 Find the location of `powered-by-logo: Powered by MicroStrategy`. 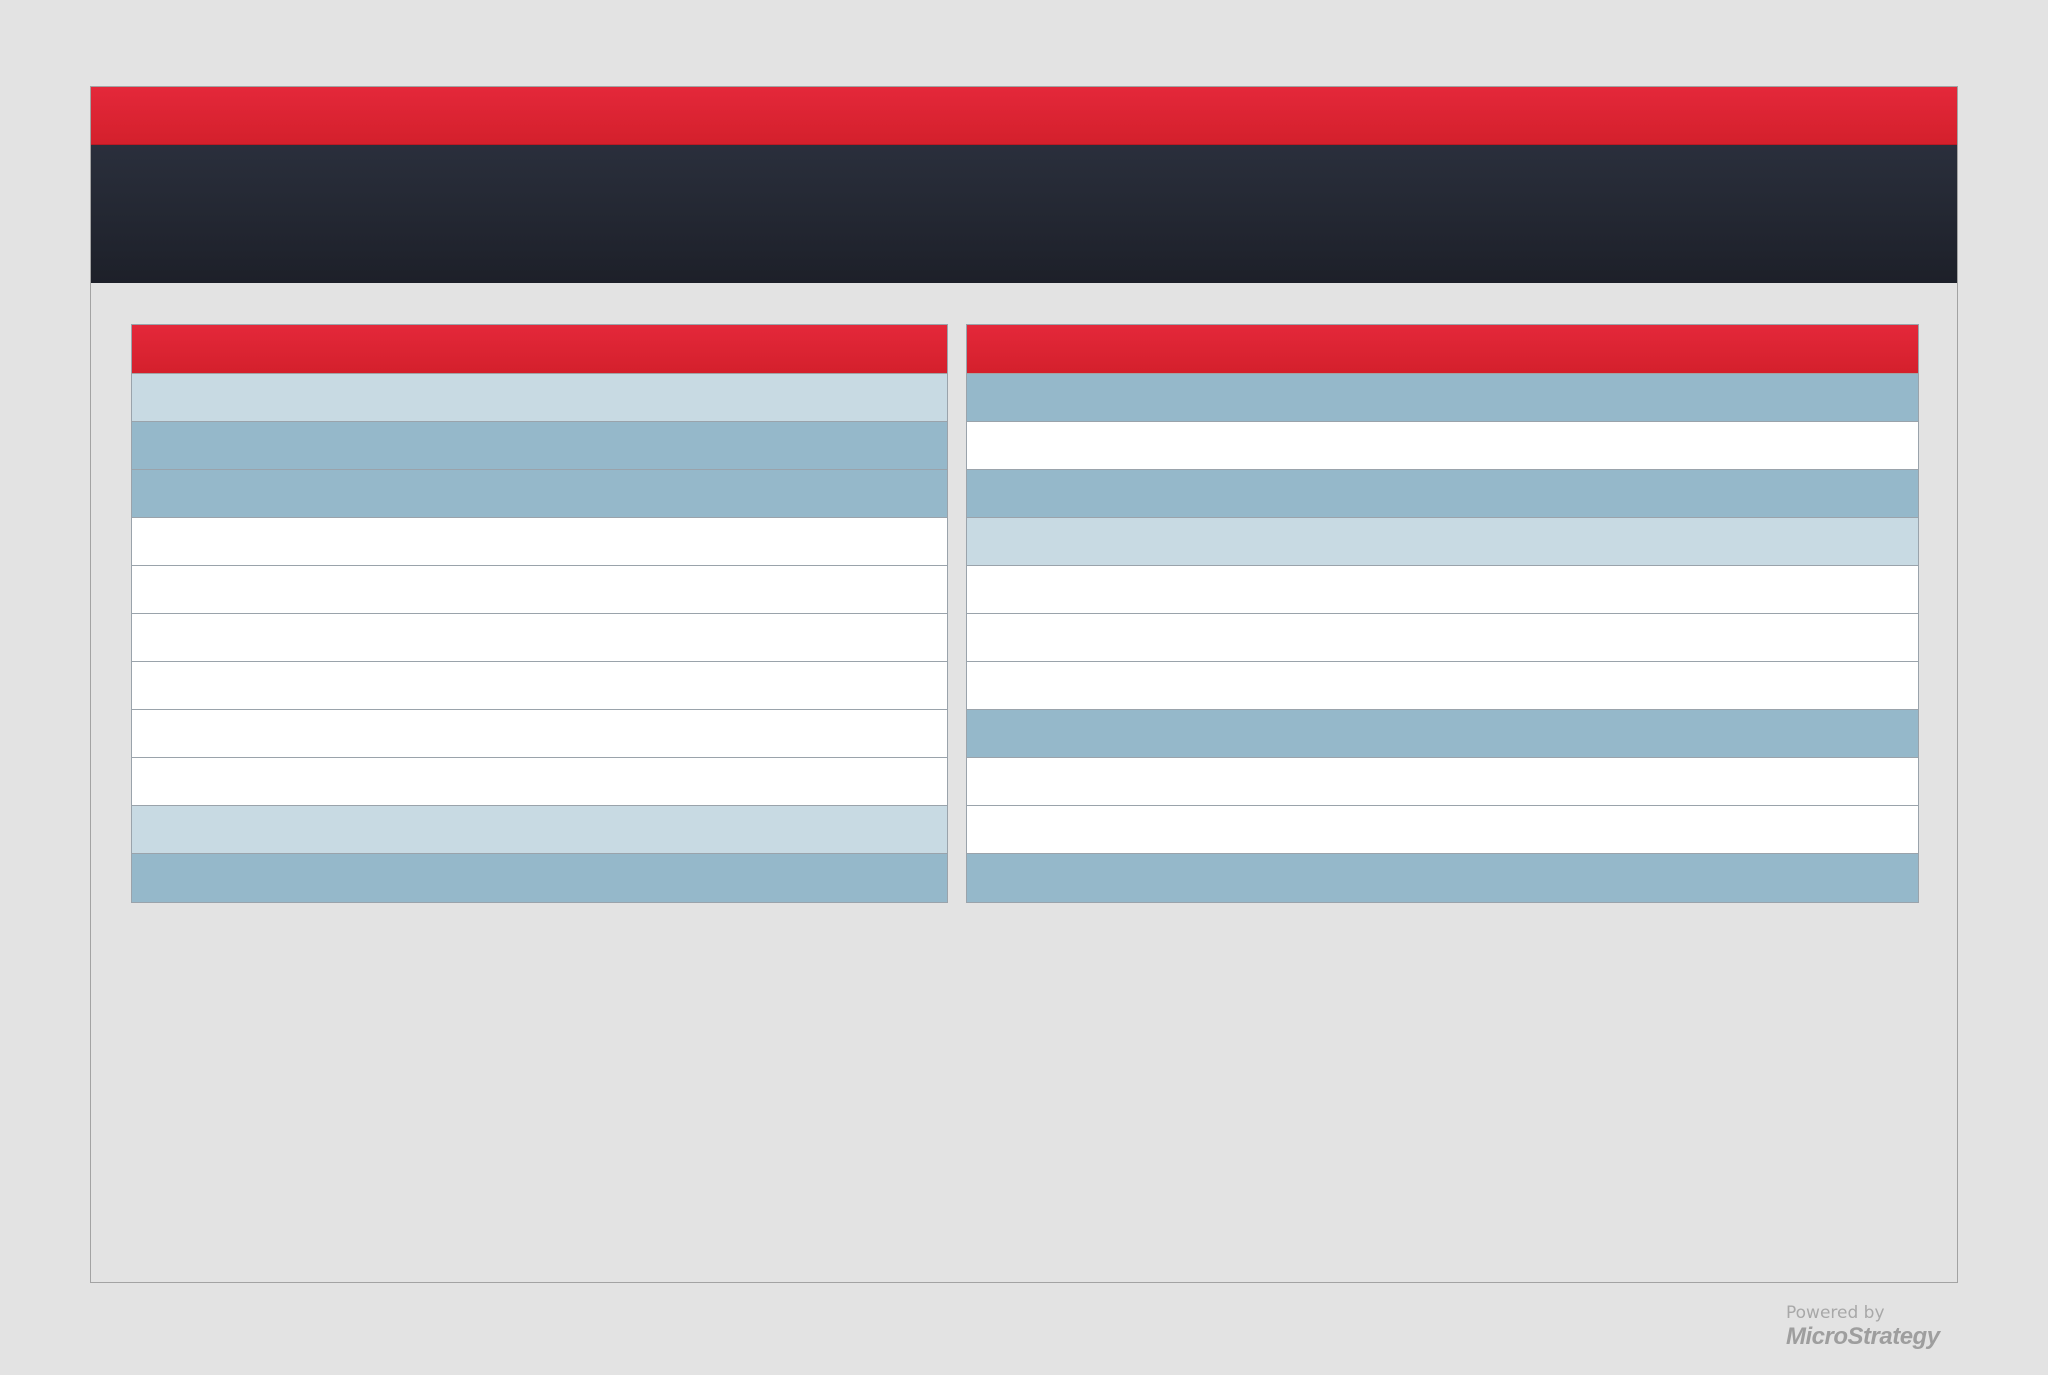

powered-by-logo: Powered by MicroStrategy is located at coordinates (1876, 1328).